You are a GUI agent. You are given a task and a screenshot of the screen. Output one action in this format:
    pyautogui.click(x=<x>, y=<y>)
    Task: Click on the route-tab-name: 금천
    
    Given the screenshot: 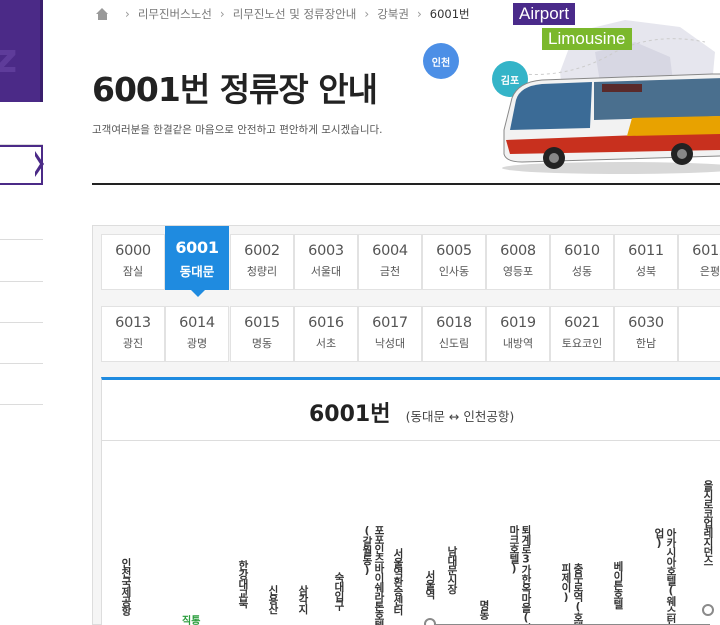 What is the action you would take?
    pyautogui.click(x=390, y=271)
    